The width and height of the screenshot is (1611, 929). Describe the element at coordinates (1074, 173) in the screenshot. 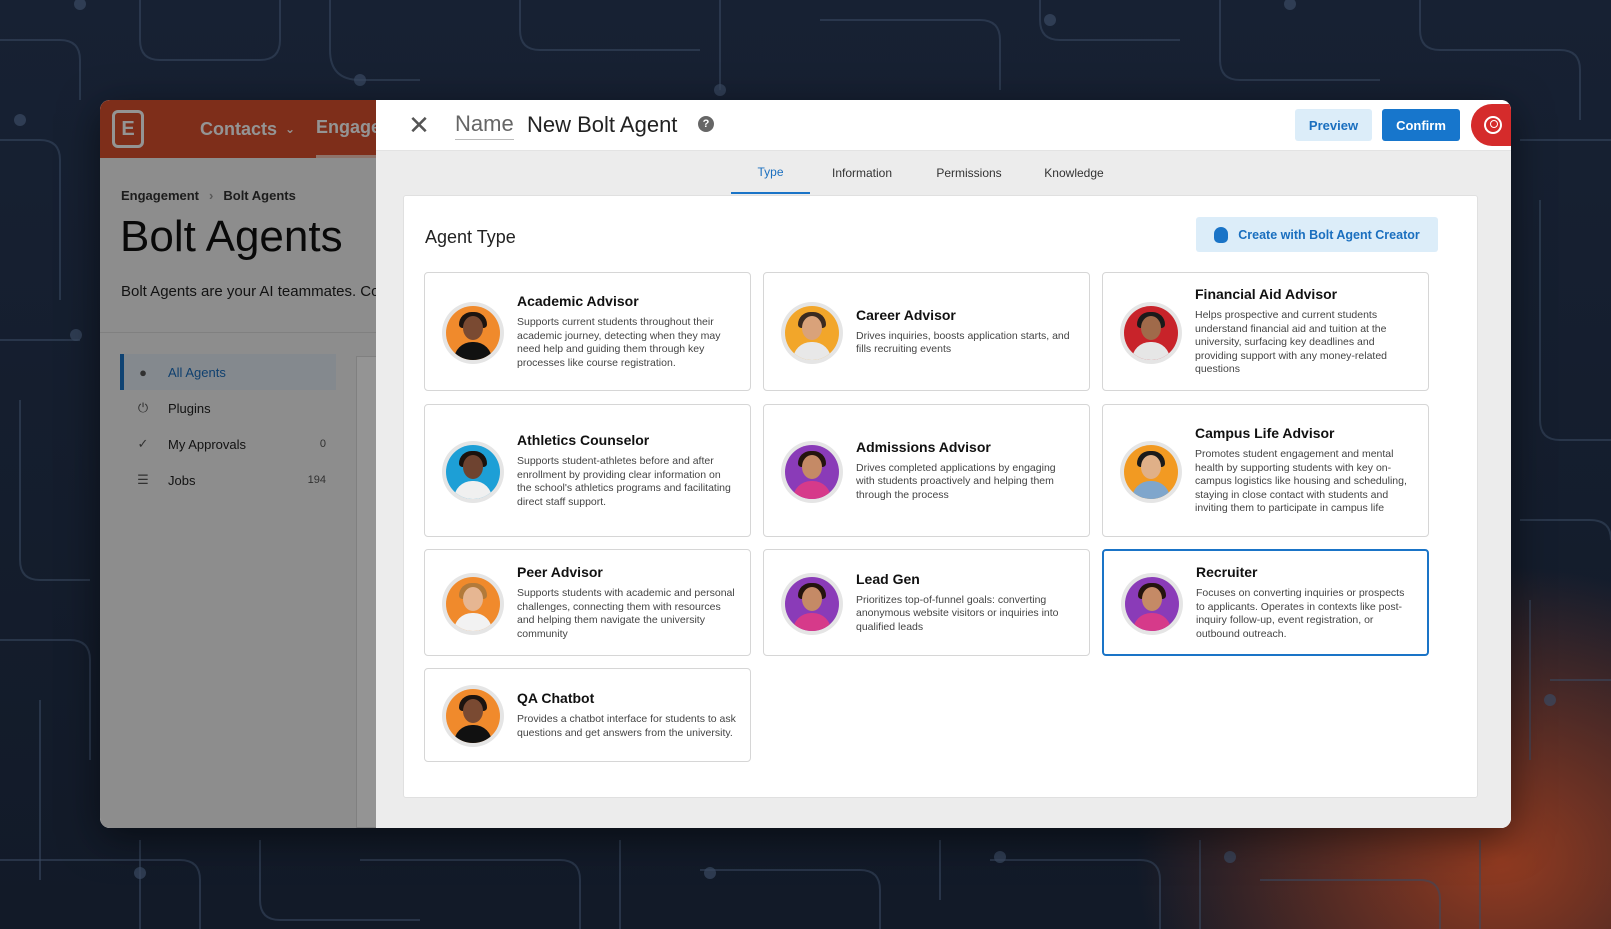

I see `tab-knowledge: Knowledge` at that location.